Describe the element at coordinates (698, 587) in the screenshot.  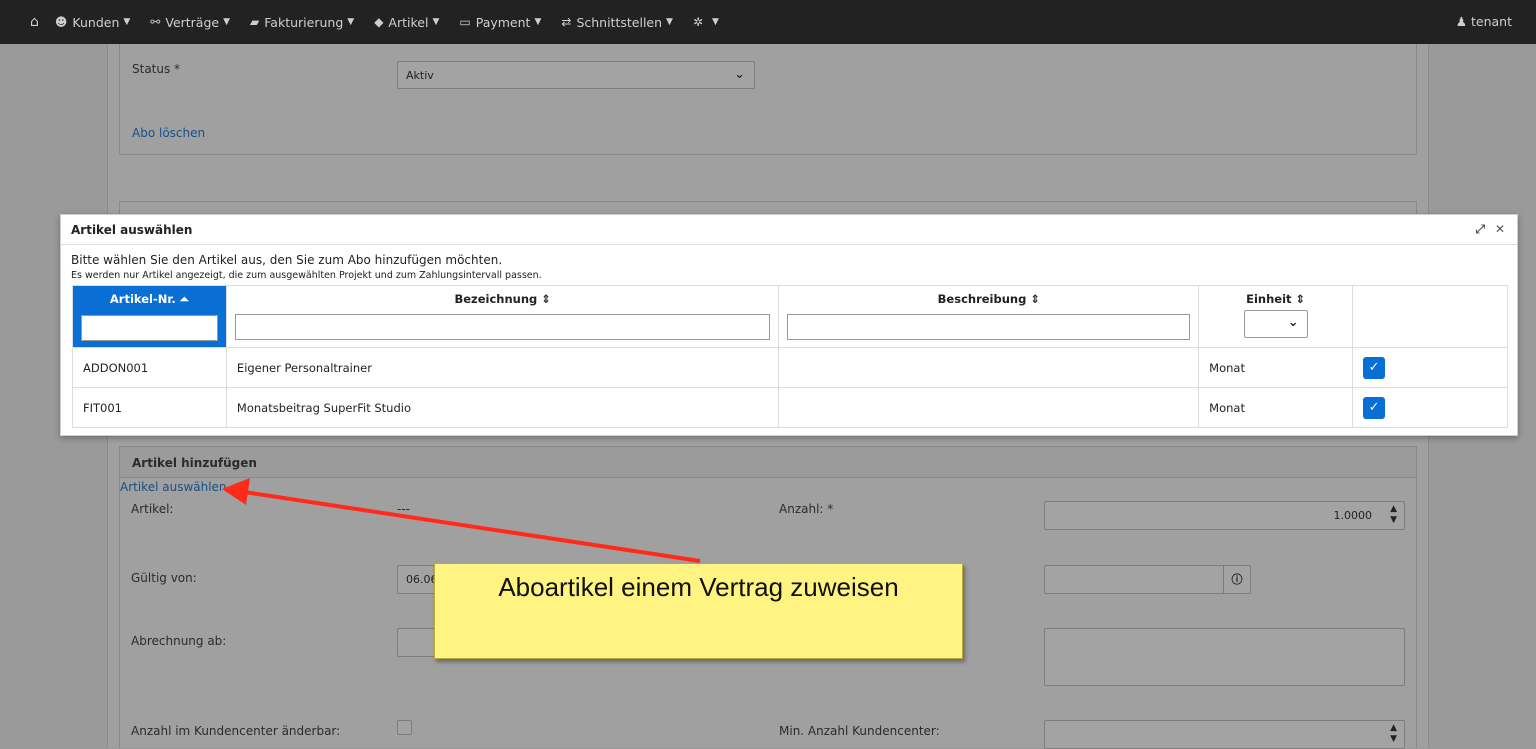
I see `annotation-text: Aboartikel einem Vertrag zuweisen` at that location.